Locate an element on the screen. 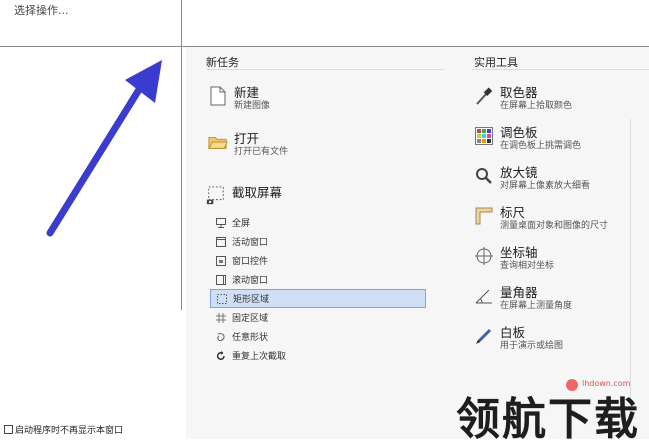 The image size is (649, 447). startup-label: 启动程序时不再显示本窗口 is located at coordinates (69, 431).